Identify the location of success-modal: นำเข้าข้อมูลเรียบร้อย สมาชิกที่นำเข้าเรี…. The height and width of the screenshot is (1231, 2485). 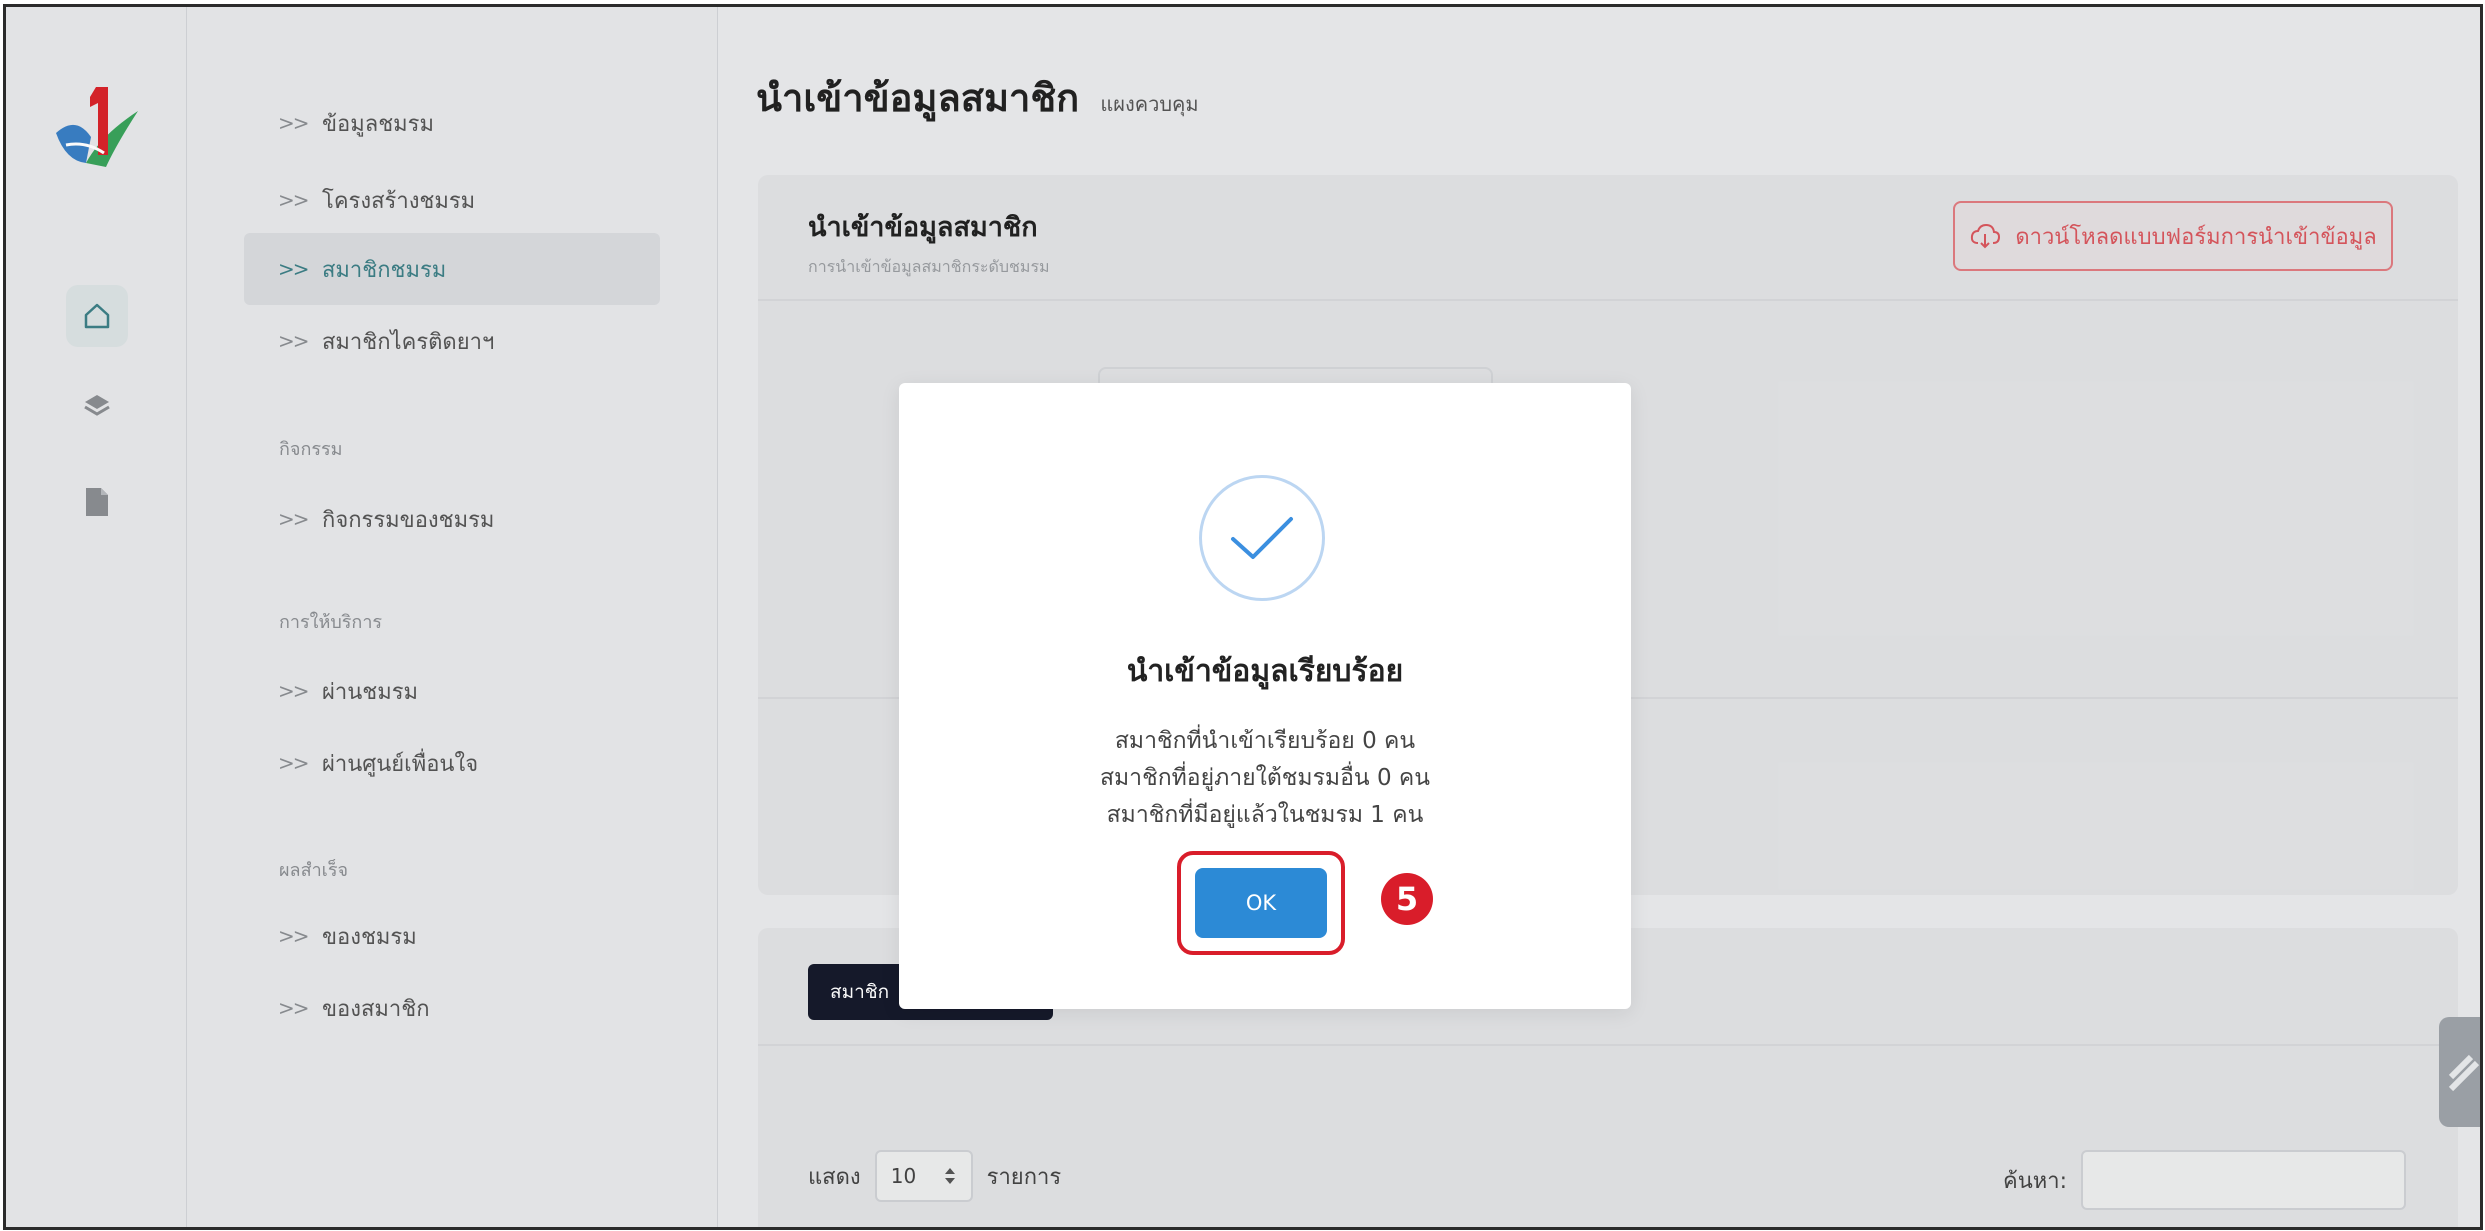
(1265, 696).